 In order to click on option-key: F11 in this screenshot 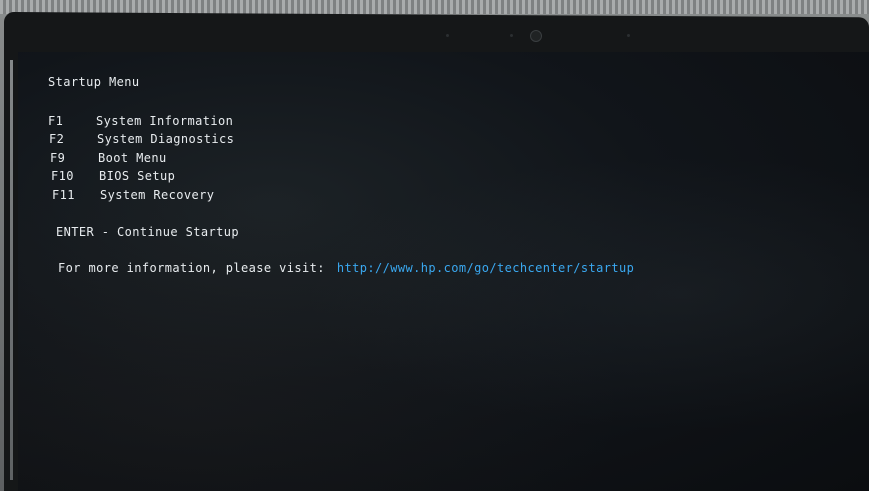, I will do `click(63, 195)`.